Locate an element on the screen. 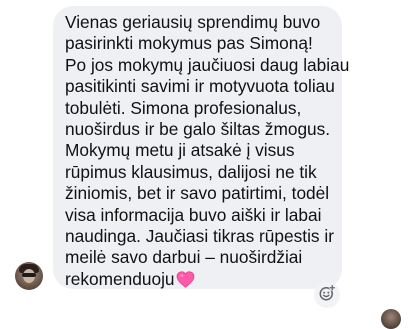 The height and width of the screenshot is (329, 416). message-line-last: rekomenduoju is located at coordinates (198, 281).